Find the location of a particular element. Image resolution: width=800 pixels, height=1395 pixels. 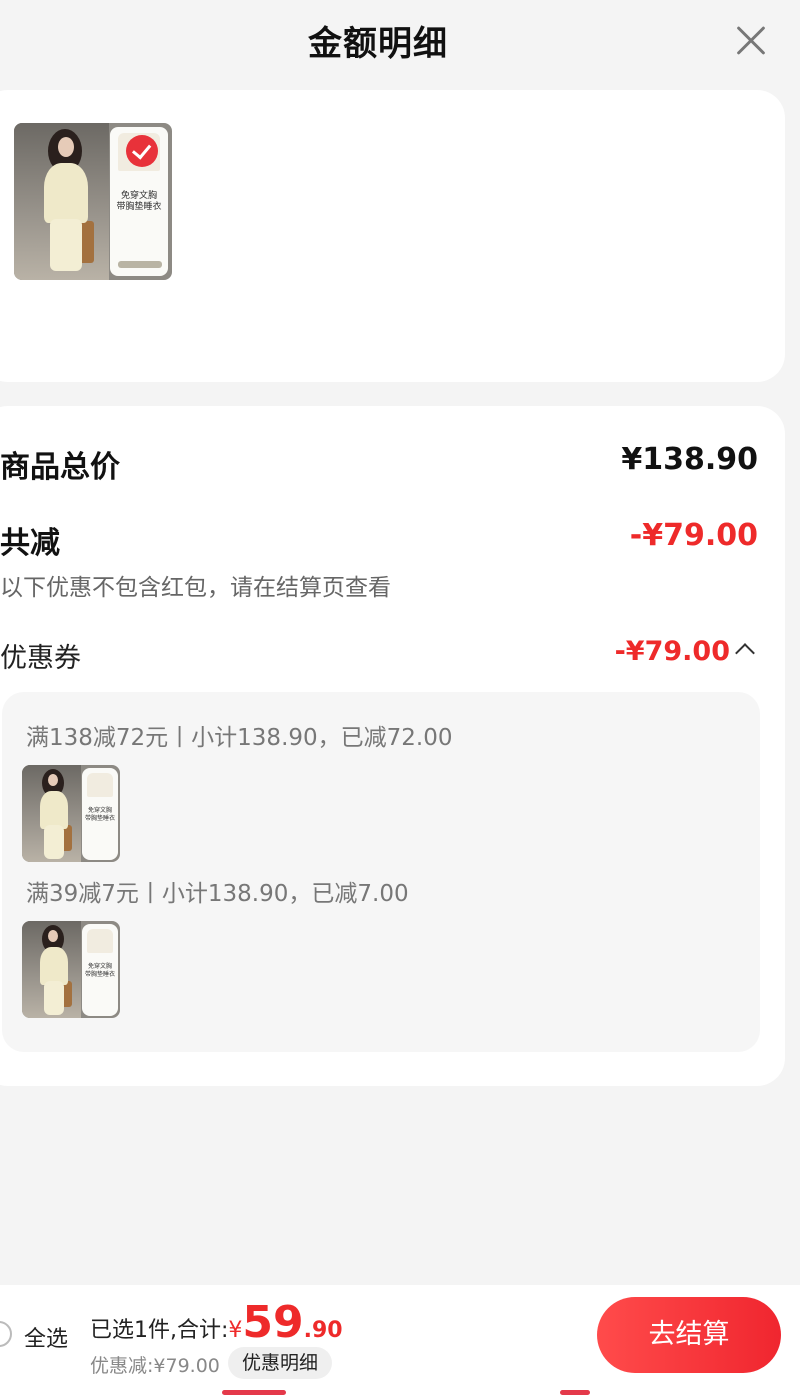

checkout-button: 去结算 is located at coordinates (689, 1335).